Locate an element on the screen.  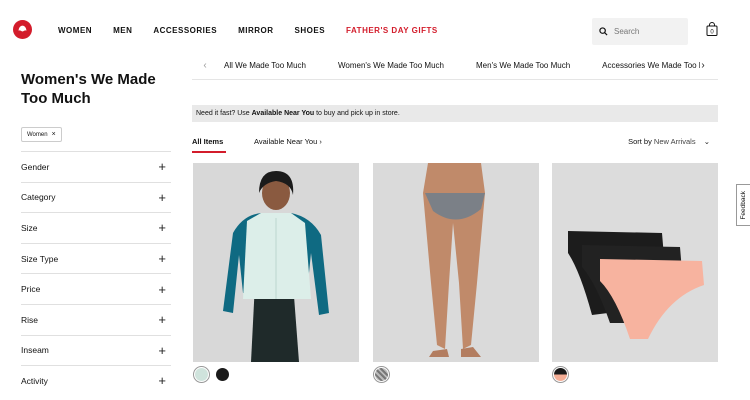
lululemon-logo is located at coordinates (22, 29).